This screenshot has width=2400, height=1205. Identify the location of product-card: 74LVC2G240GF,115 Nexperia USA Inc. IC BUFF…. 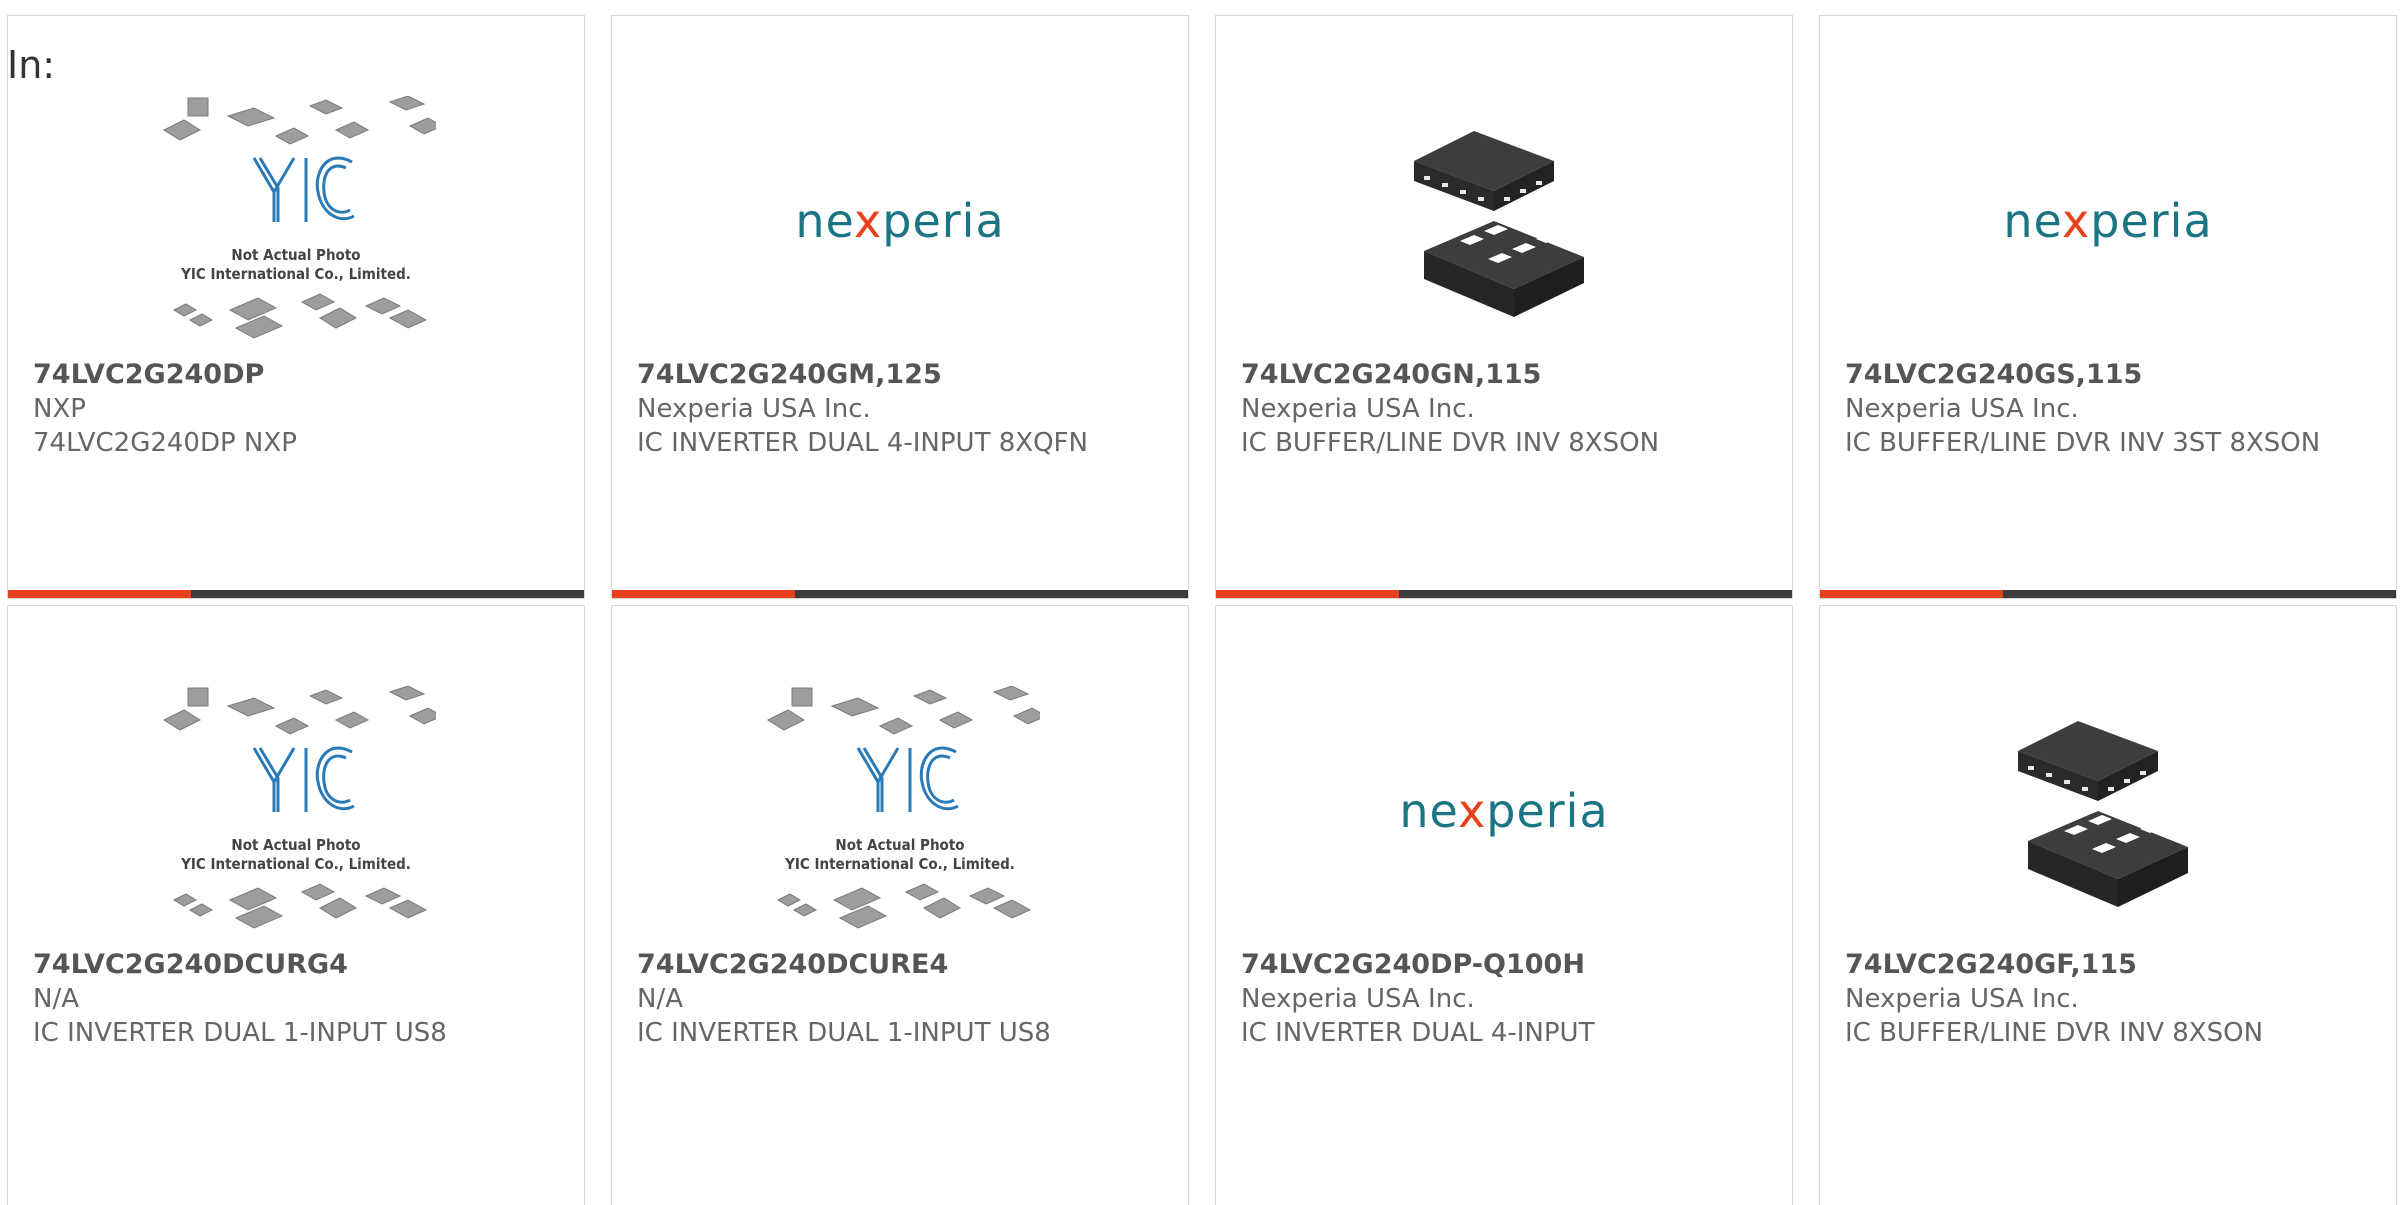
(2108, 905).